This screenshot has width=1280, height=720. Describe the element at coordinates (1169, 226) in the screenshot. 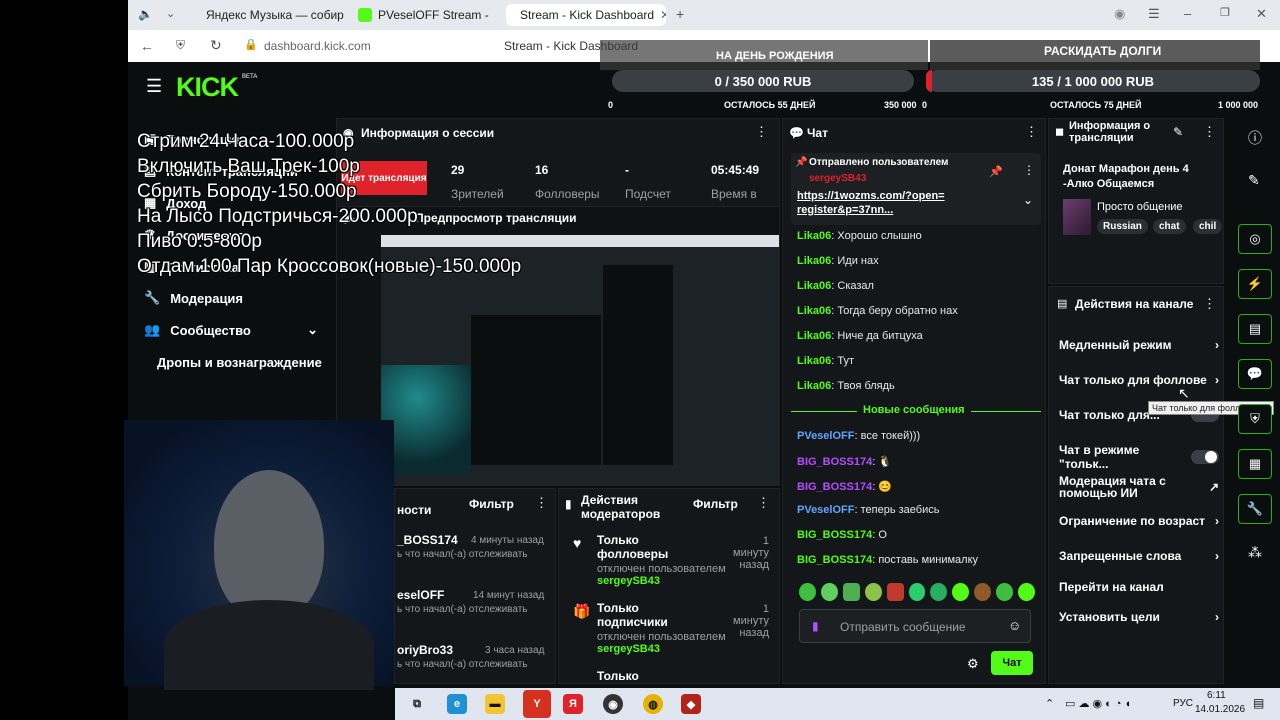

I see `tag: chat` at that location.